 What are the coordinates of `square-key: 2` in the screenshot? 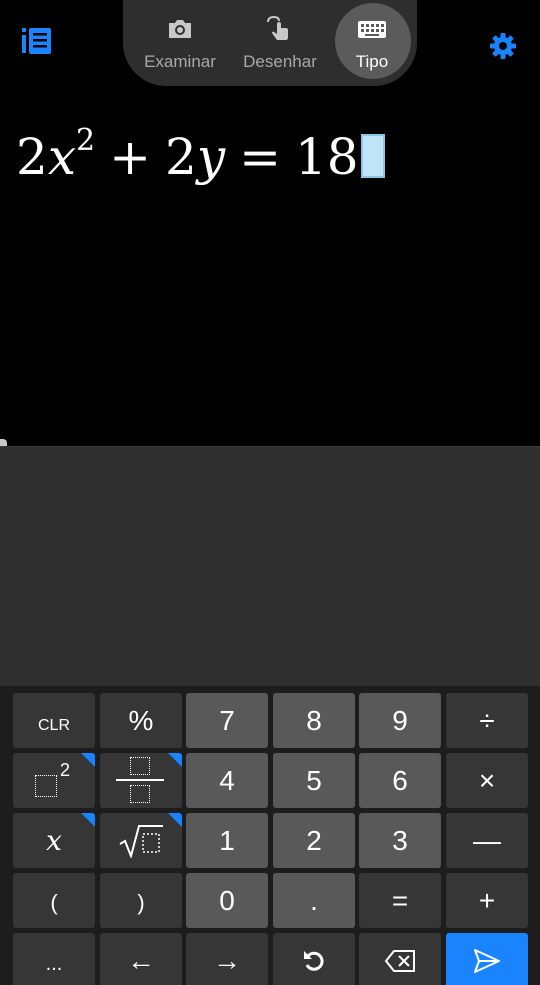 It's located at (54, 780).